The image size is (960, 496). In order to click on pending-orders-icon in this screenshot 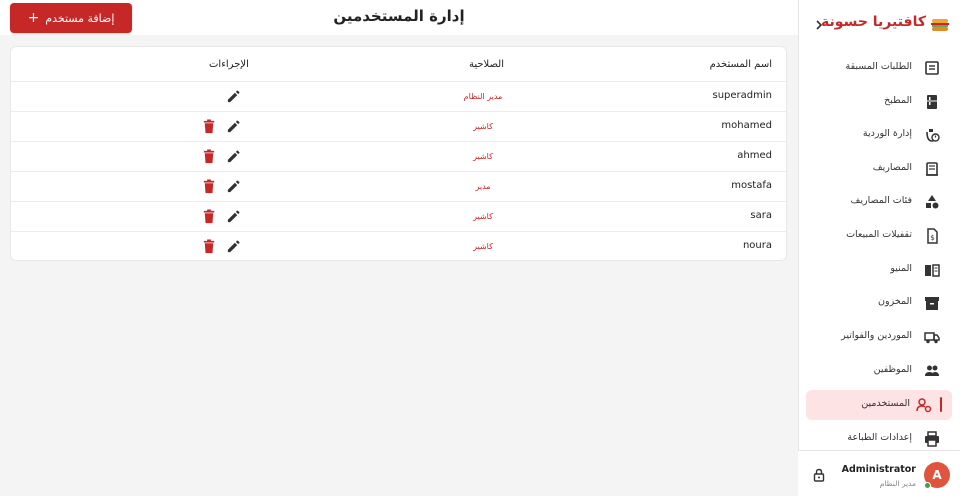, I will do `click(932, 68)`.